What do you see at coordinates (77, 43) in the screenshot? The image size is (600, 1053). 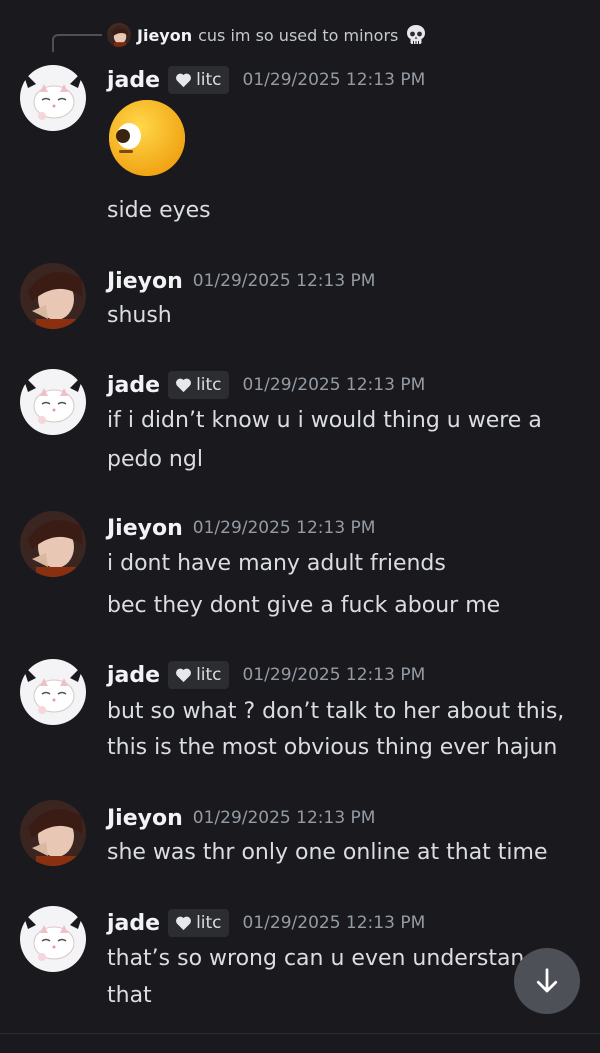 I see `reply-connector` at bounding box center [77, 43].